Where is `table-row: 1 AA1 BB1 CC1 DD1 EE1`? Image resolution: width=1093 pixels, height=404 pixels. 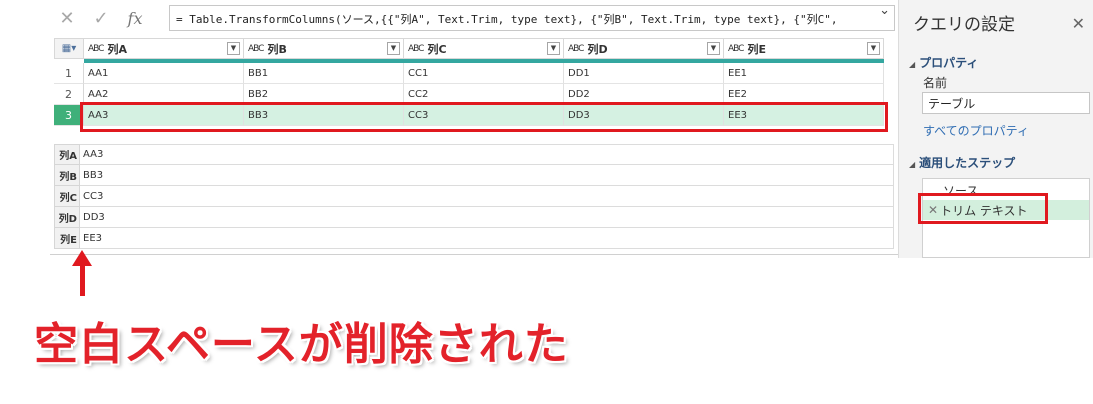 table-row: 1 AA1 BB1 CC1 DD1 EE1 is located at coordinates (469, 73).